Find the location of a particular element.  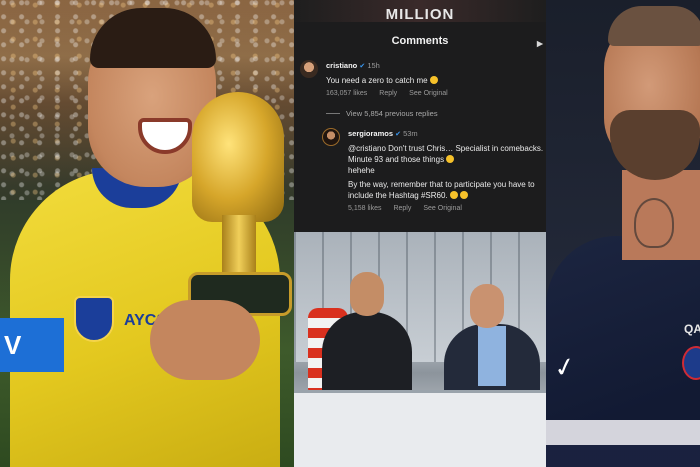

comment-header: sergioramos ✔ 53m is located at coordinates (447, 134).